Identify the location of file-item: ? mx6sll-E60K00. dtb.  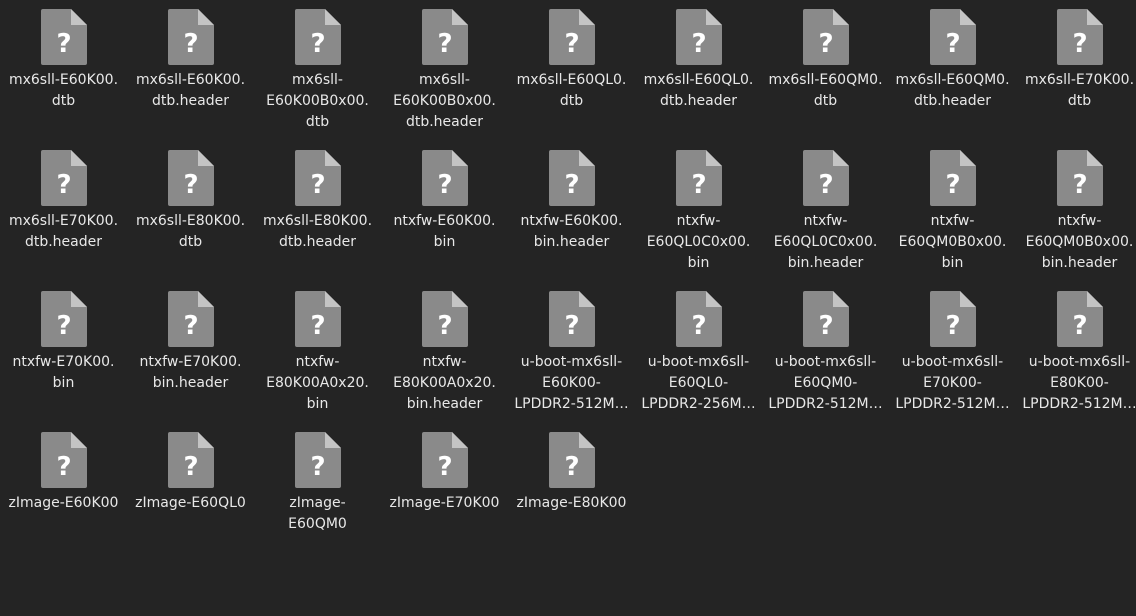
(63, 78).